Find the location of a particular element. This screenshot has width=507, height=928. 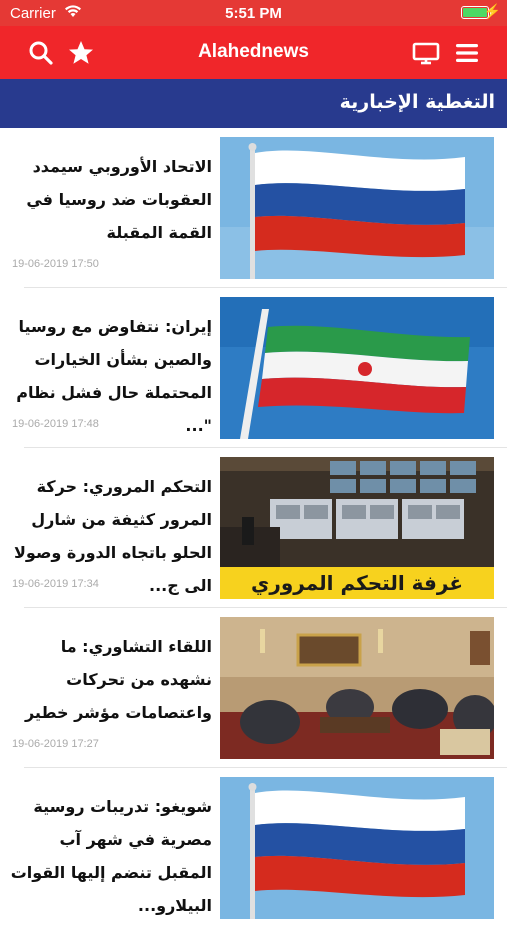

status-bar: Carrier 5:51 PM ⚡ is located at coordinates (253, 13).